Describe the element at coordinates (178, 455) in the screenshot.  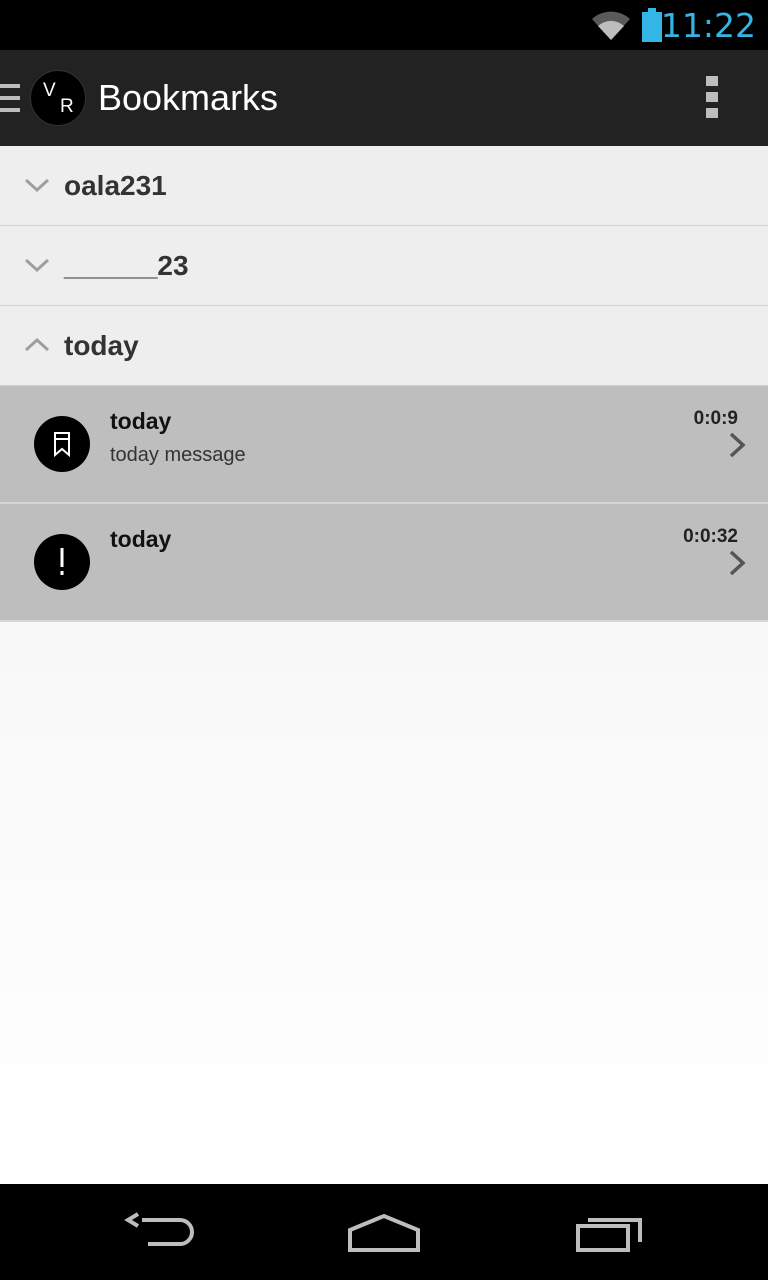
I see `item-subtitle: today message` at that location.